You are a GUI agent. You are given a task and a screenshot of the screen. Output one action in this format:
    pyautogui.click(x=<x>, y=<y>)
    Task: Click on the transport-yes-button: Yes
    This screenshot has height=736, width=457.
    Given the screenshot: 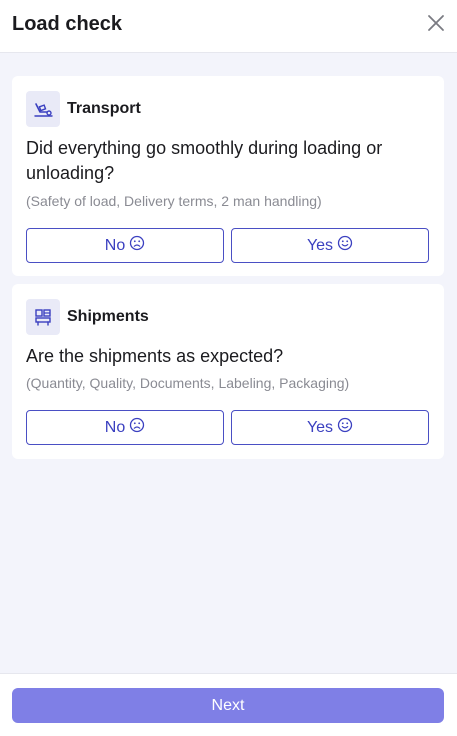 What is the action you would take?
    pyautogui.click(x=330, y=245)
    